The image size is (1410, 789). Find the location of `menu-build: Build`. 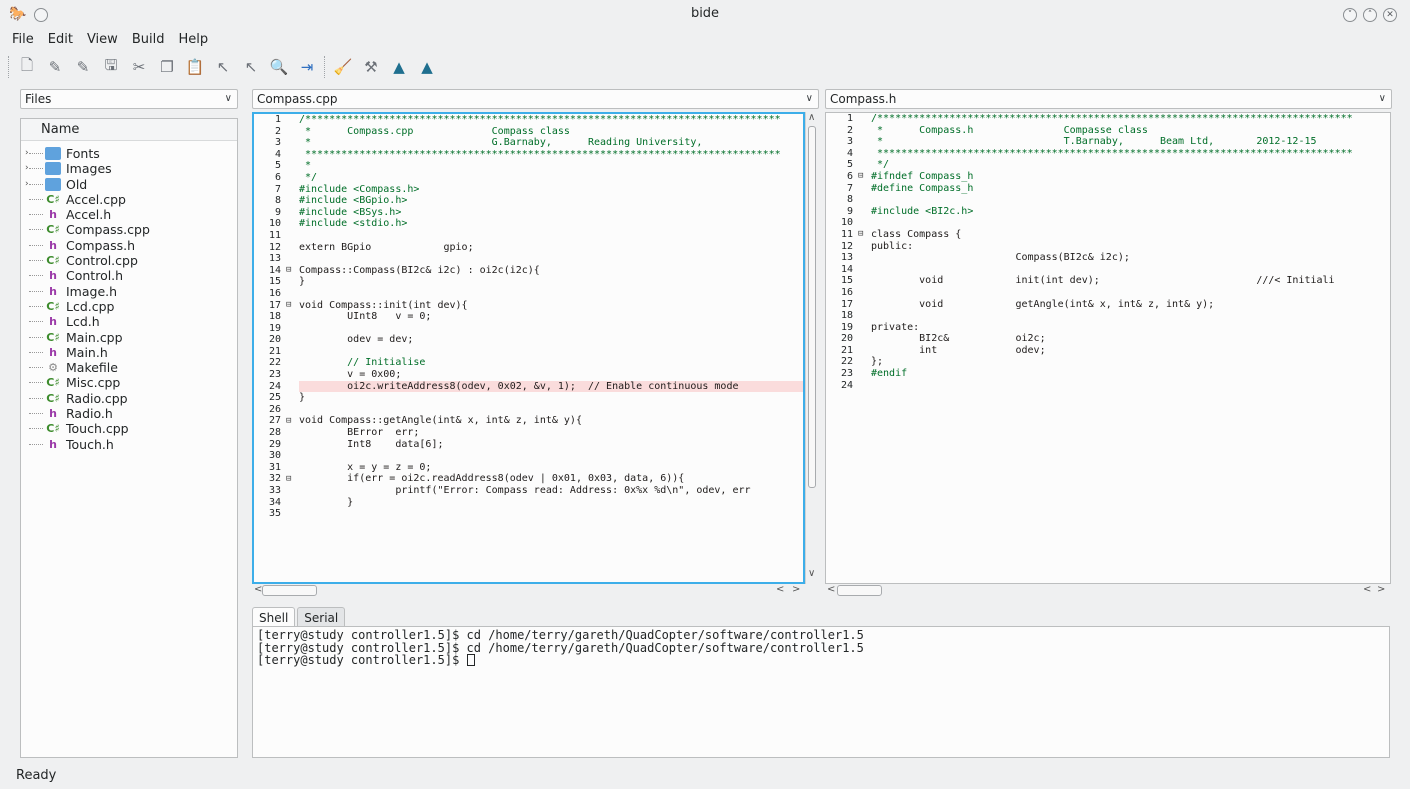

menu-build: Build is located at coordinates (148, 41).